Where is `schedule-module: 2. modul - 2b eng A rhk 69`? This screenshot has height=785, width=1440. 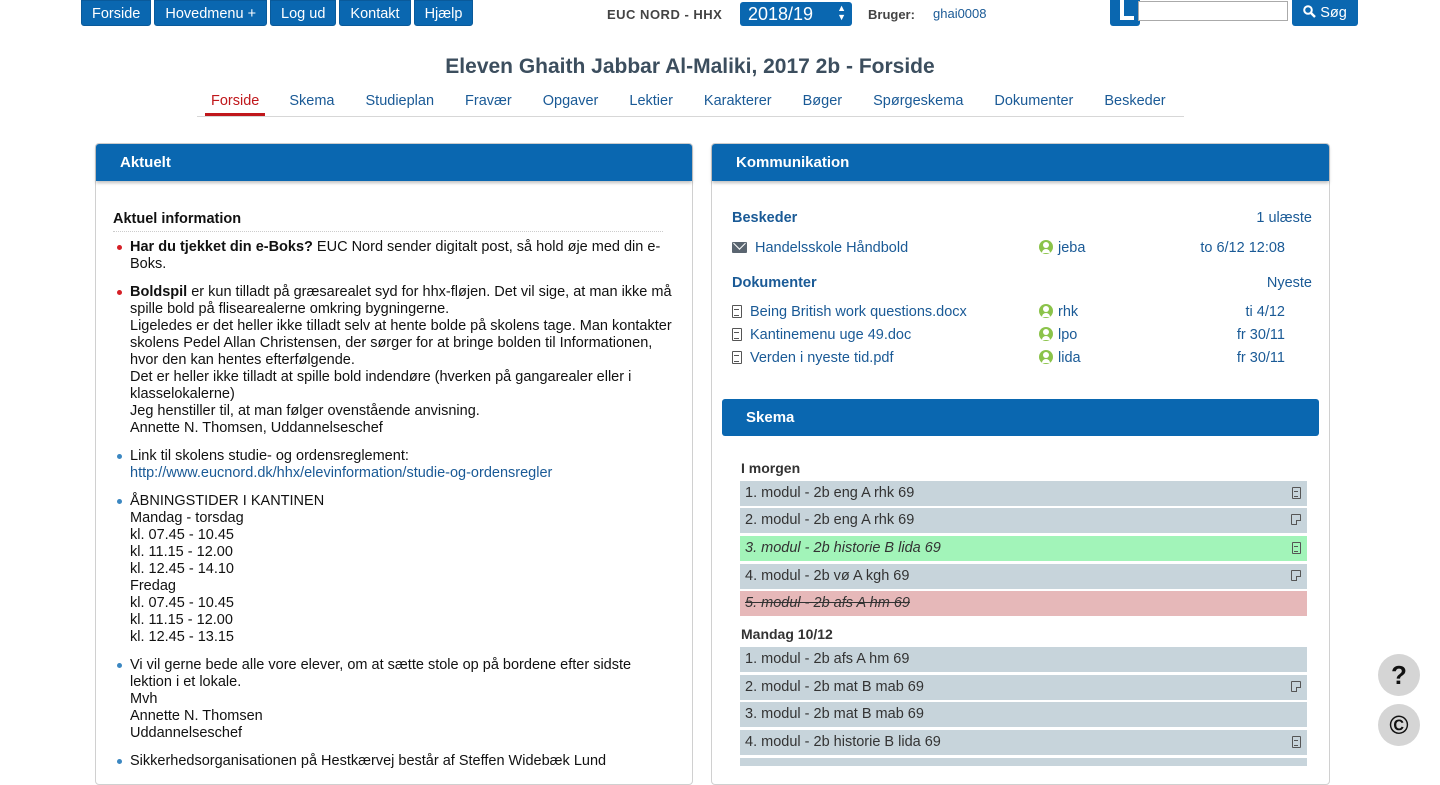 schedule-module: 2. modul - 2b eng A rhk 69 is located at coordinates (1023, 520).